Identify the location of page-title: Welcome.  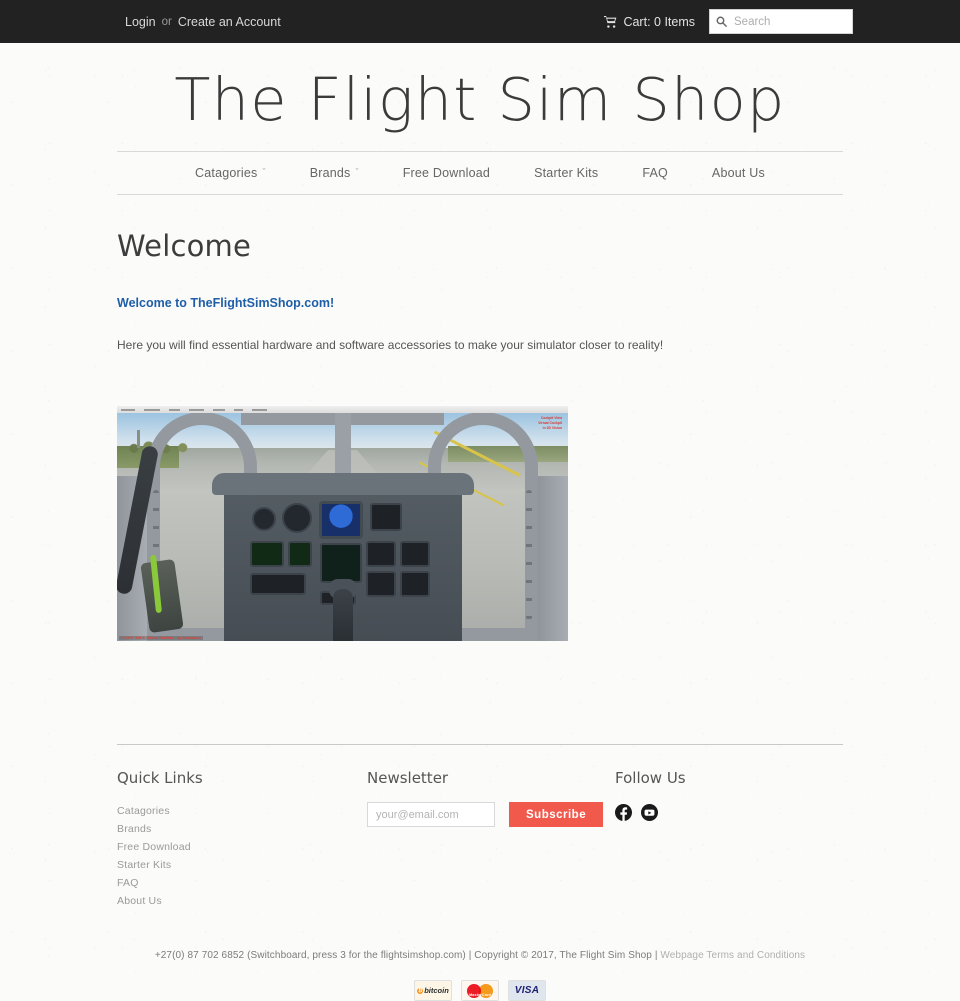
(184, 245).